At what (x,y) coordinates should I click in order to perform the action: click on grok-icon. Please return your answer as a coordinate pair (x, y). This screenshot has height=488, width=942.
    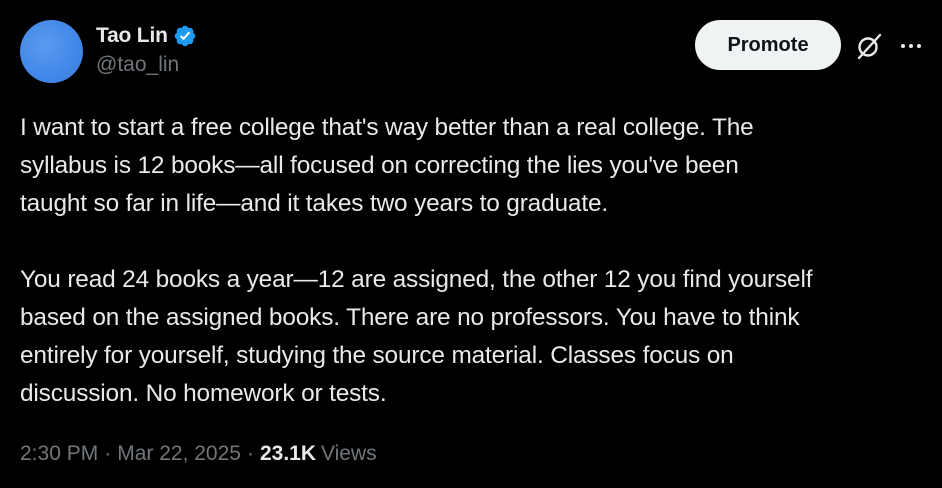
    Looking at the image, I should click on (869, 46).